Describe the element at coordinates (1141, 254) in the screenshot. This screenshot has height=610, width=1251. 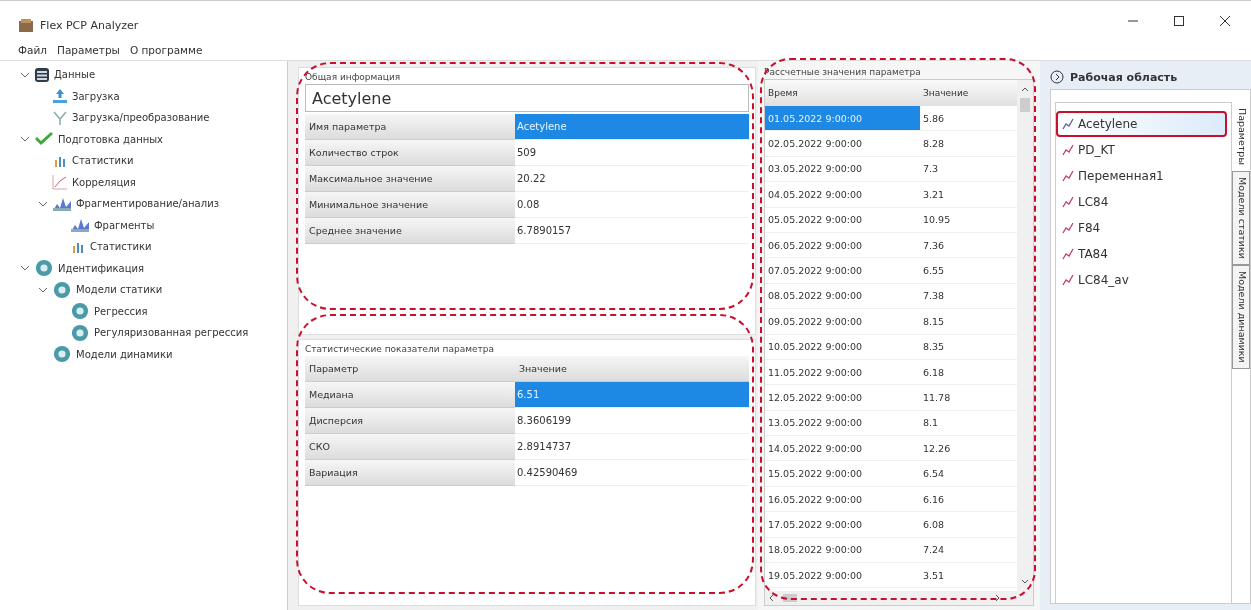
I see `parameter-item: TA84` at that location.